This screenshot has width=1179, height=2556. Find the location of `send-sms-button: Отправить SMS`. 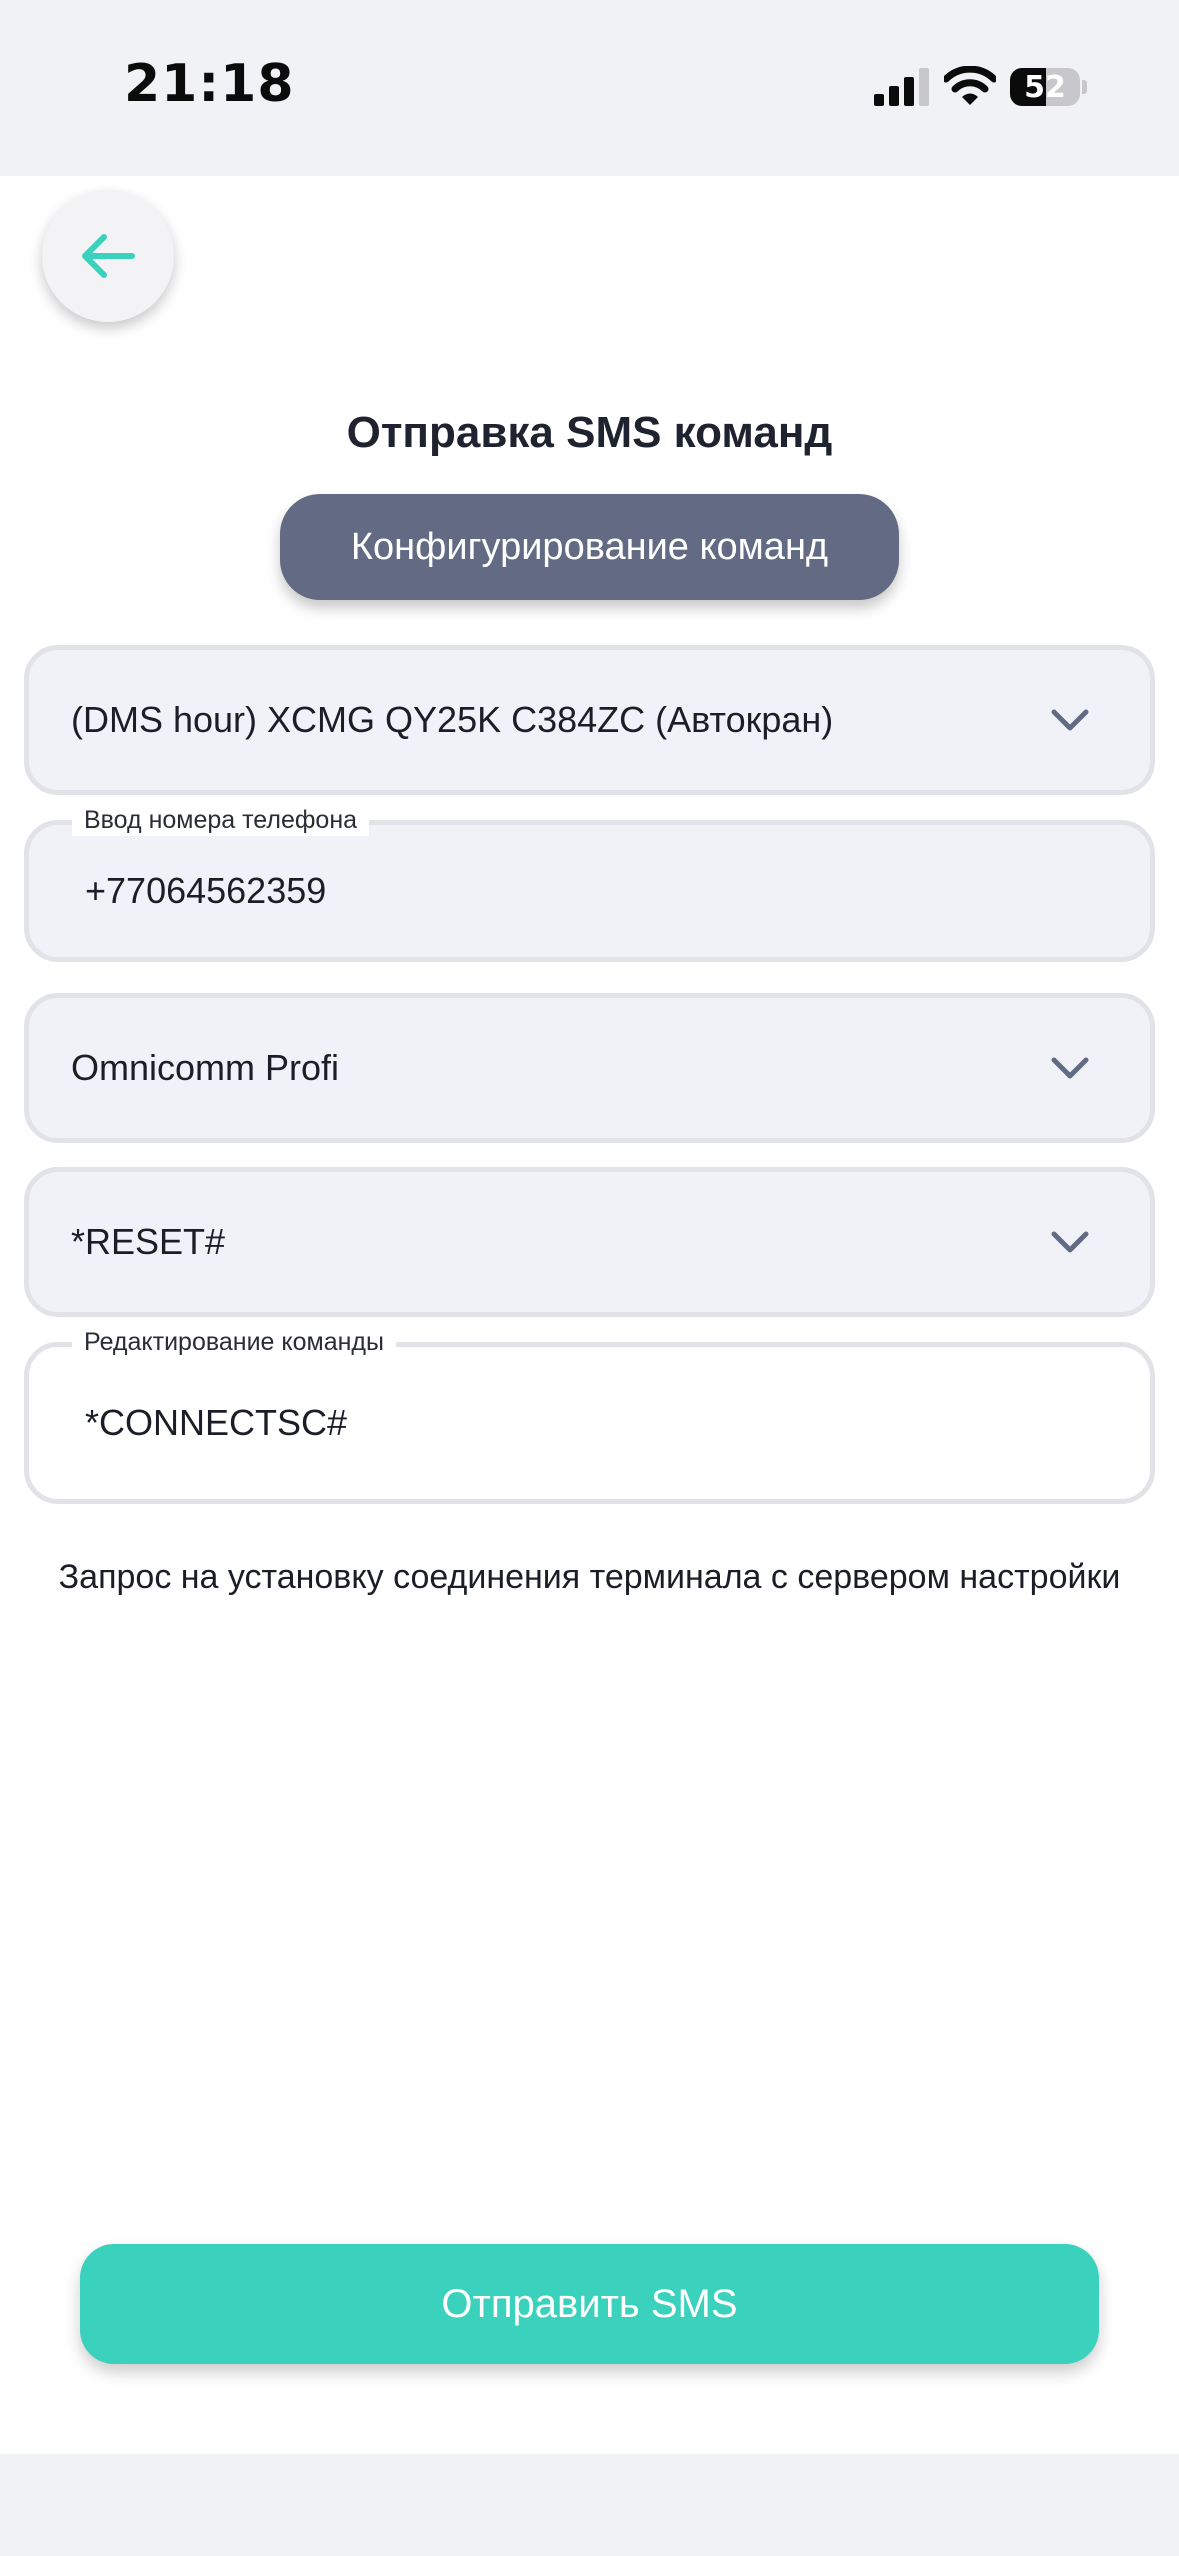

send-sms-button: Отправить SMS is located at coordinates (589, 2304).